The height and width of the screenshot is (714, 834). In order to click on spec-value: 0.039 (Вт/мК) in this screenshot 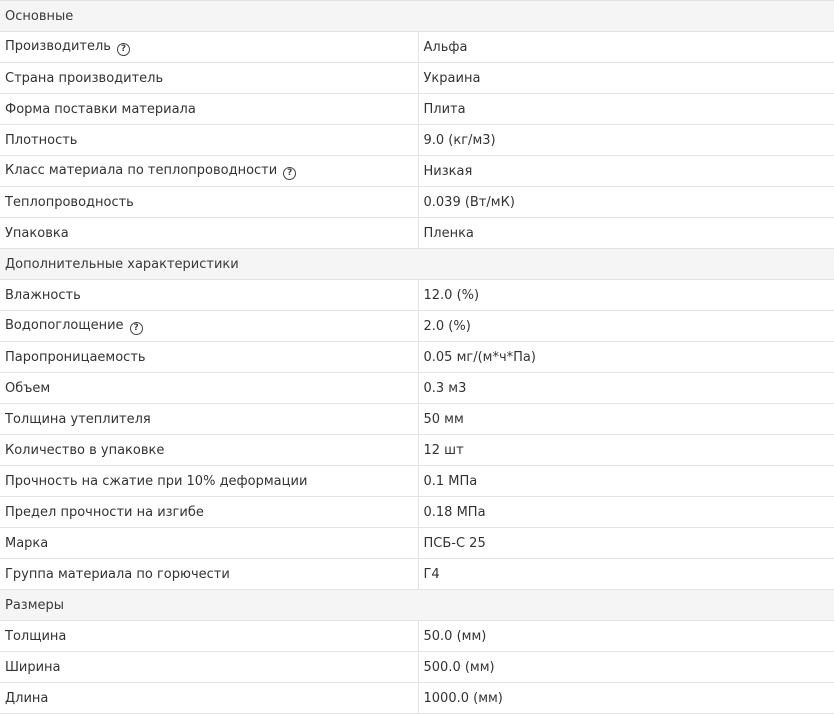, I will do `click(625, 202)`.